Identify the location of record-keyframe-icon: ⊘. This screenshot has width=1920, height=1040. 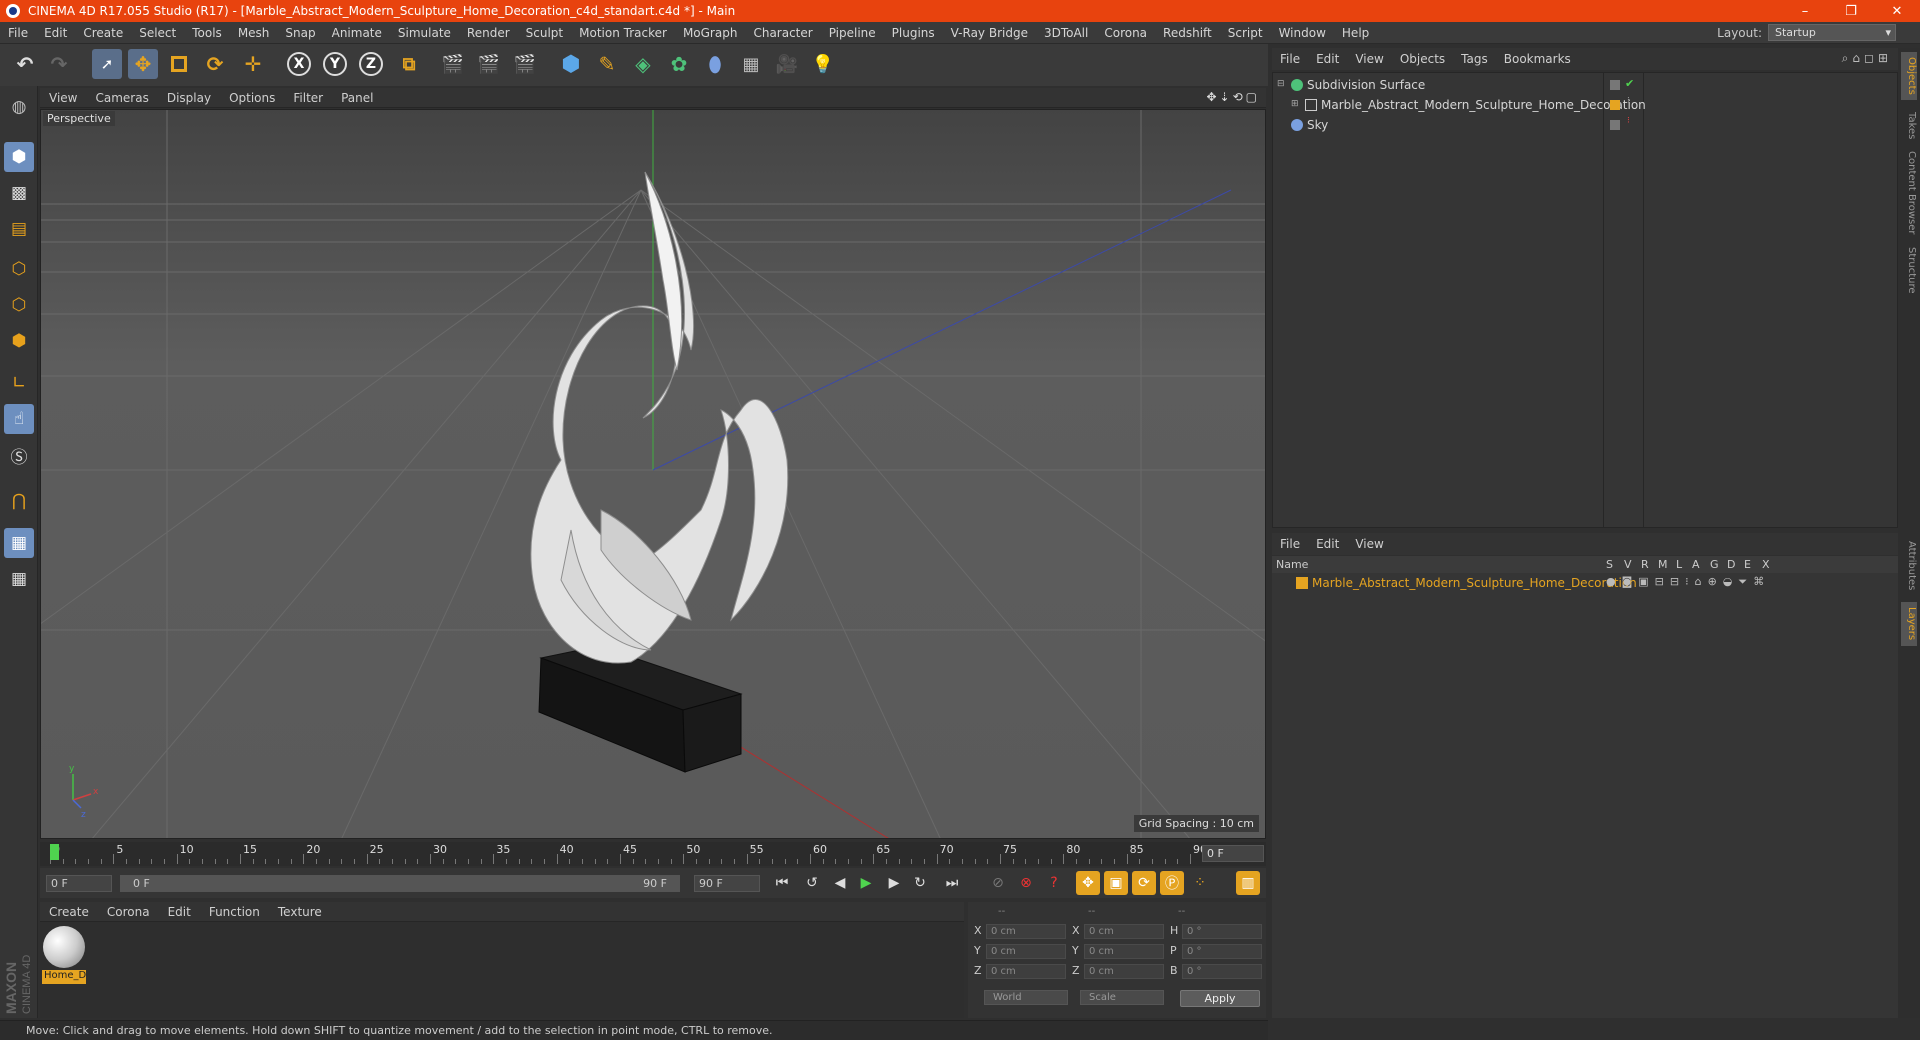
(998, 883).